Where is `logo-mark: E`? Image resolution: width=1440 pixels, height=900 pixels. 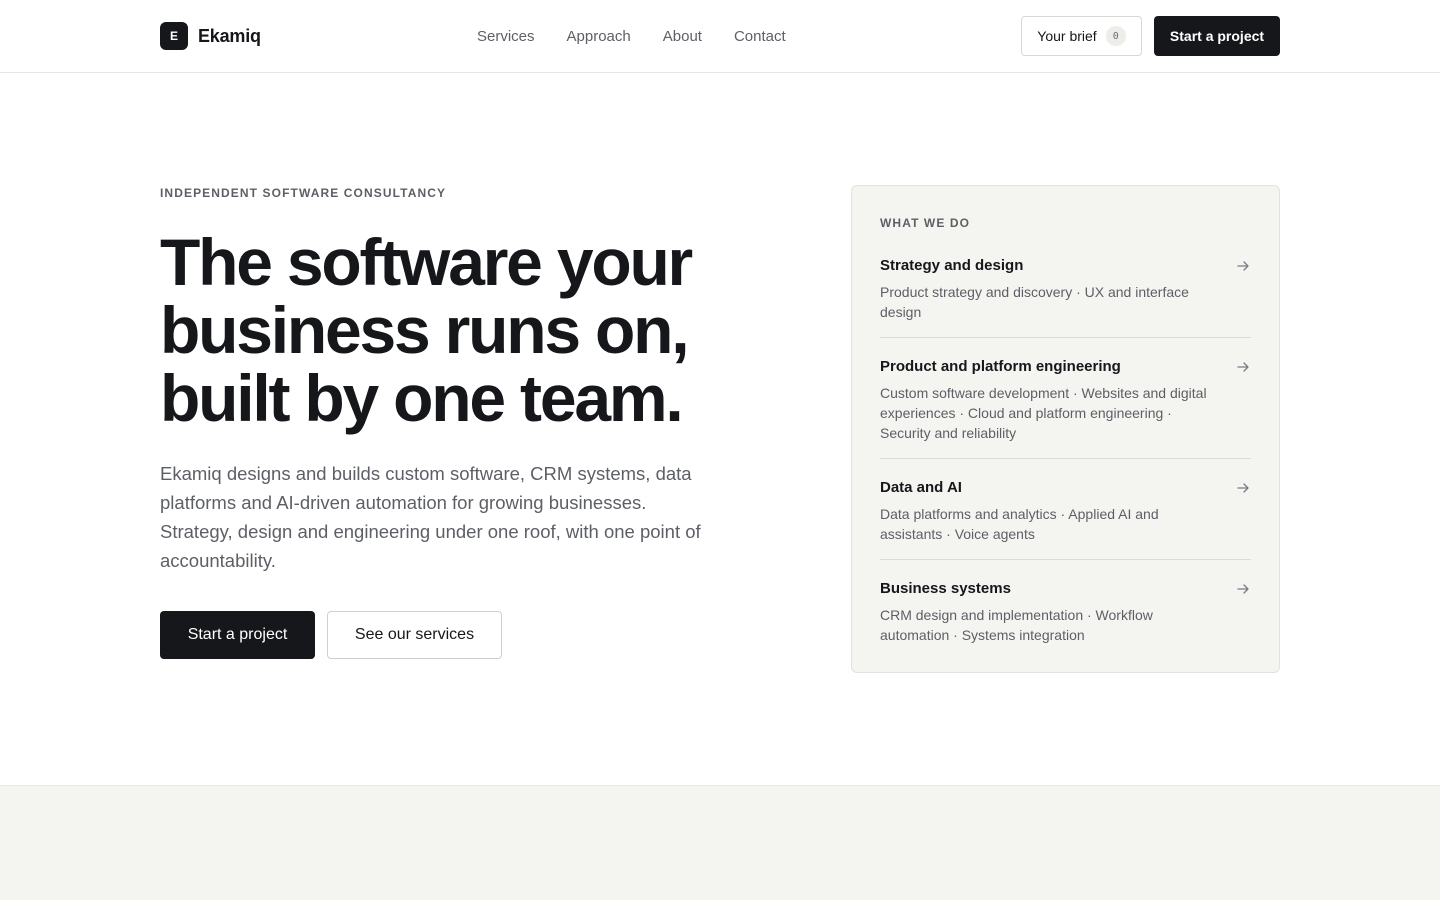
logo-mark: E is located at coordinates (174, 36).